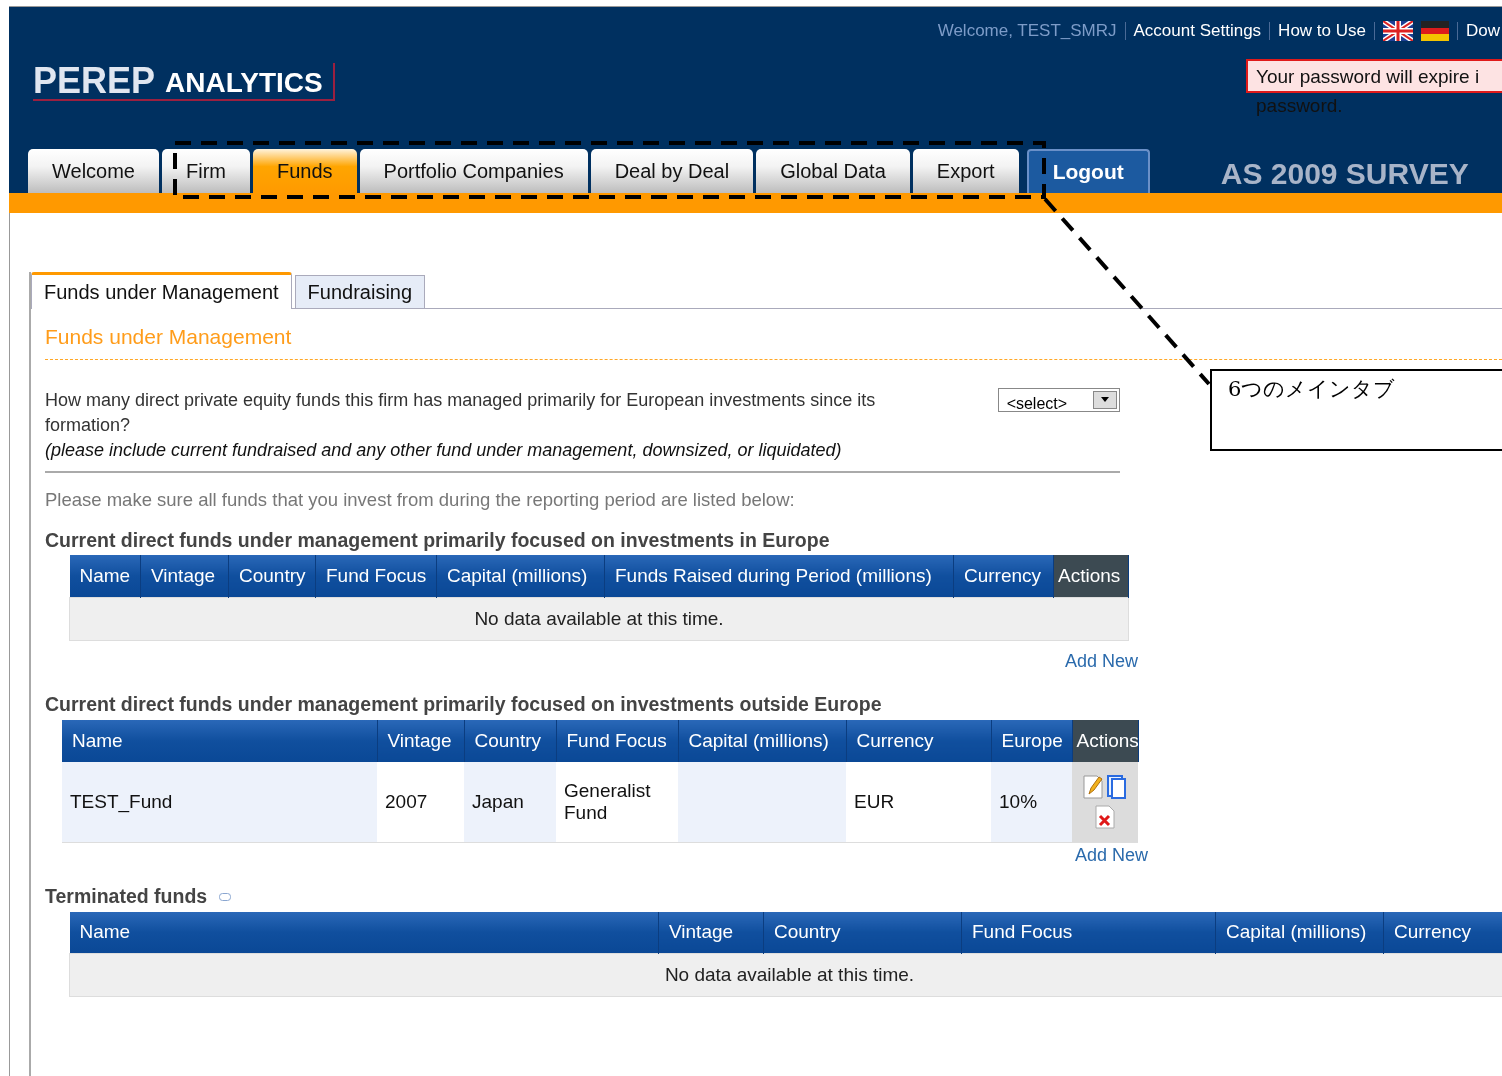 The image size is (1502, 1076). Describe the element at coordinates (184, 82) in the screenshot. I see `logo: PEREP ANALYTICS` at that location.